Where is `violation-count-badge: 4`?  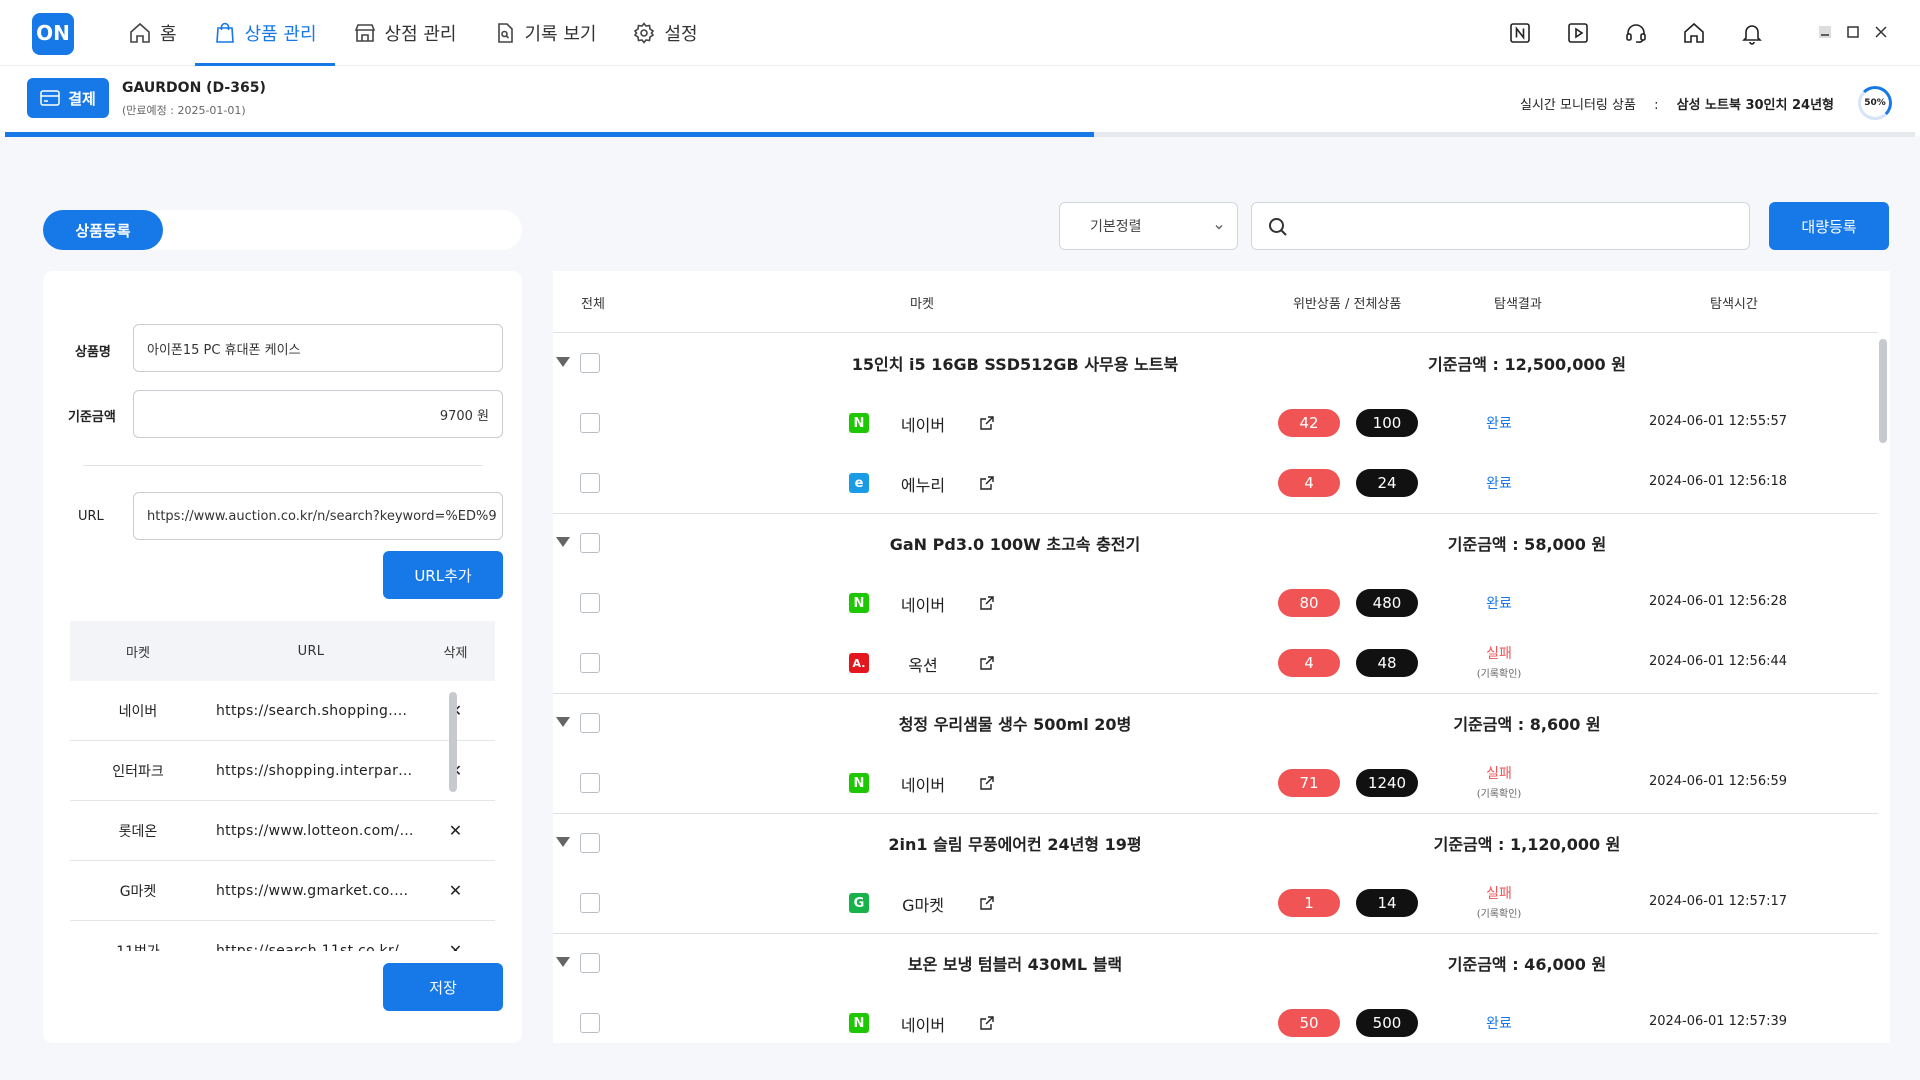
violation-count-badge: 4 is located at coordinates (1309, 483).